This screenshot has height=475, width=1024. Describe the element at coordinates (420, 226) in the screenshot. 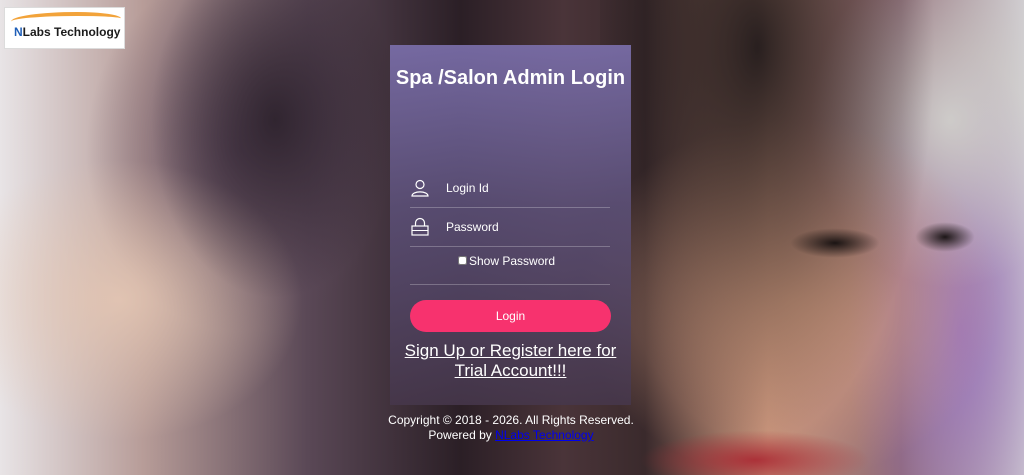

I see `lock-icon` at that location.